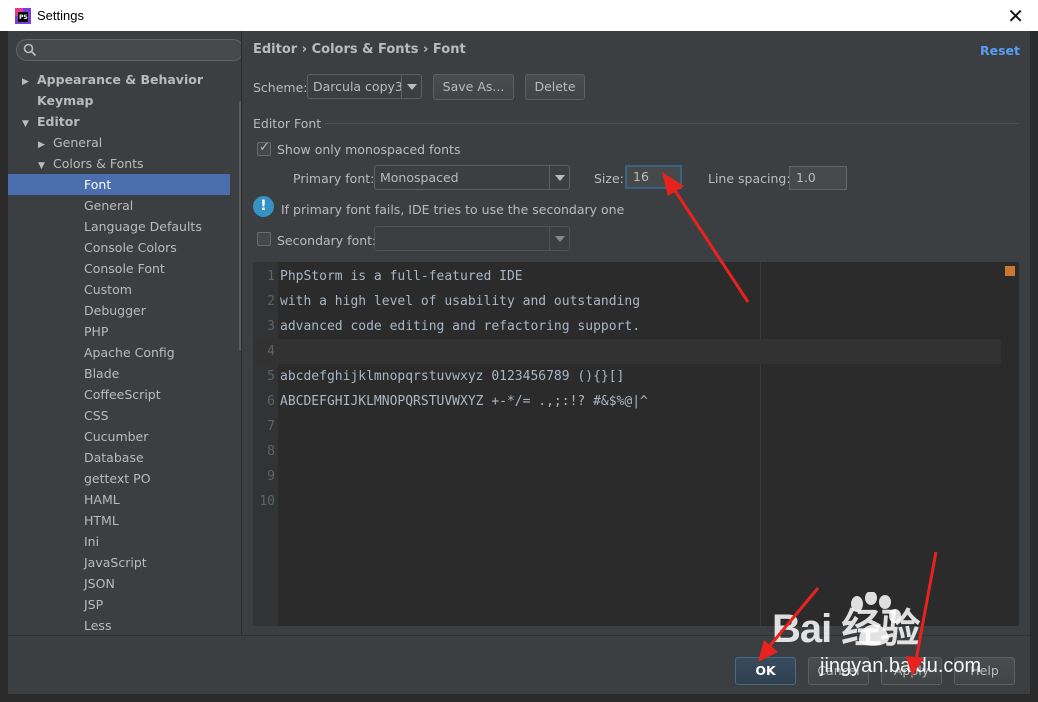  What do you see at coordinates (359, 49) in the screenshot?
I see `breadcrumb: Editor › Colors & Fonts › Font` at bounding box center [359, 49].